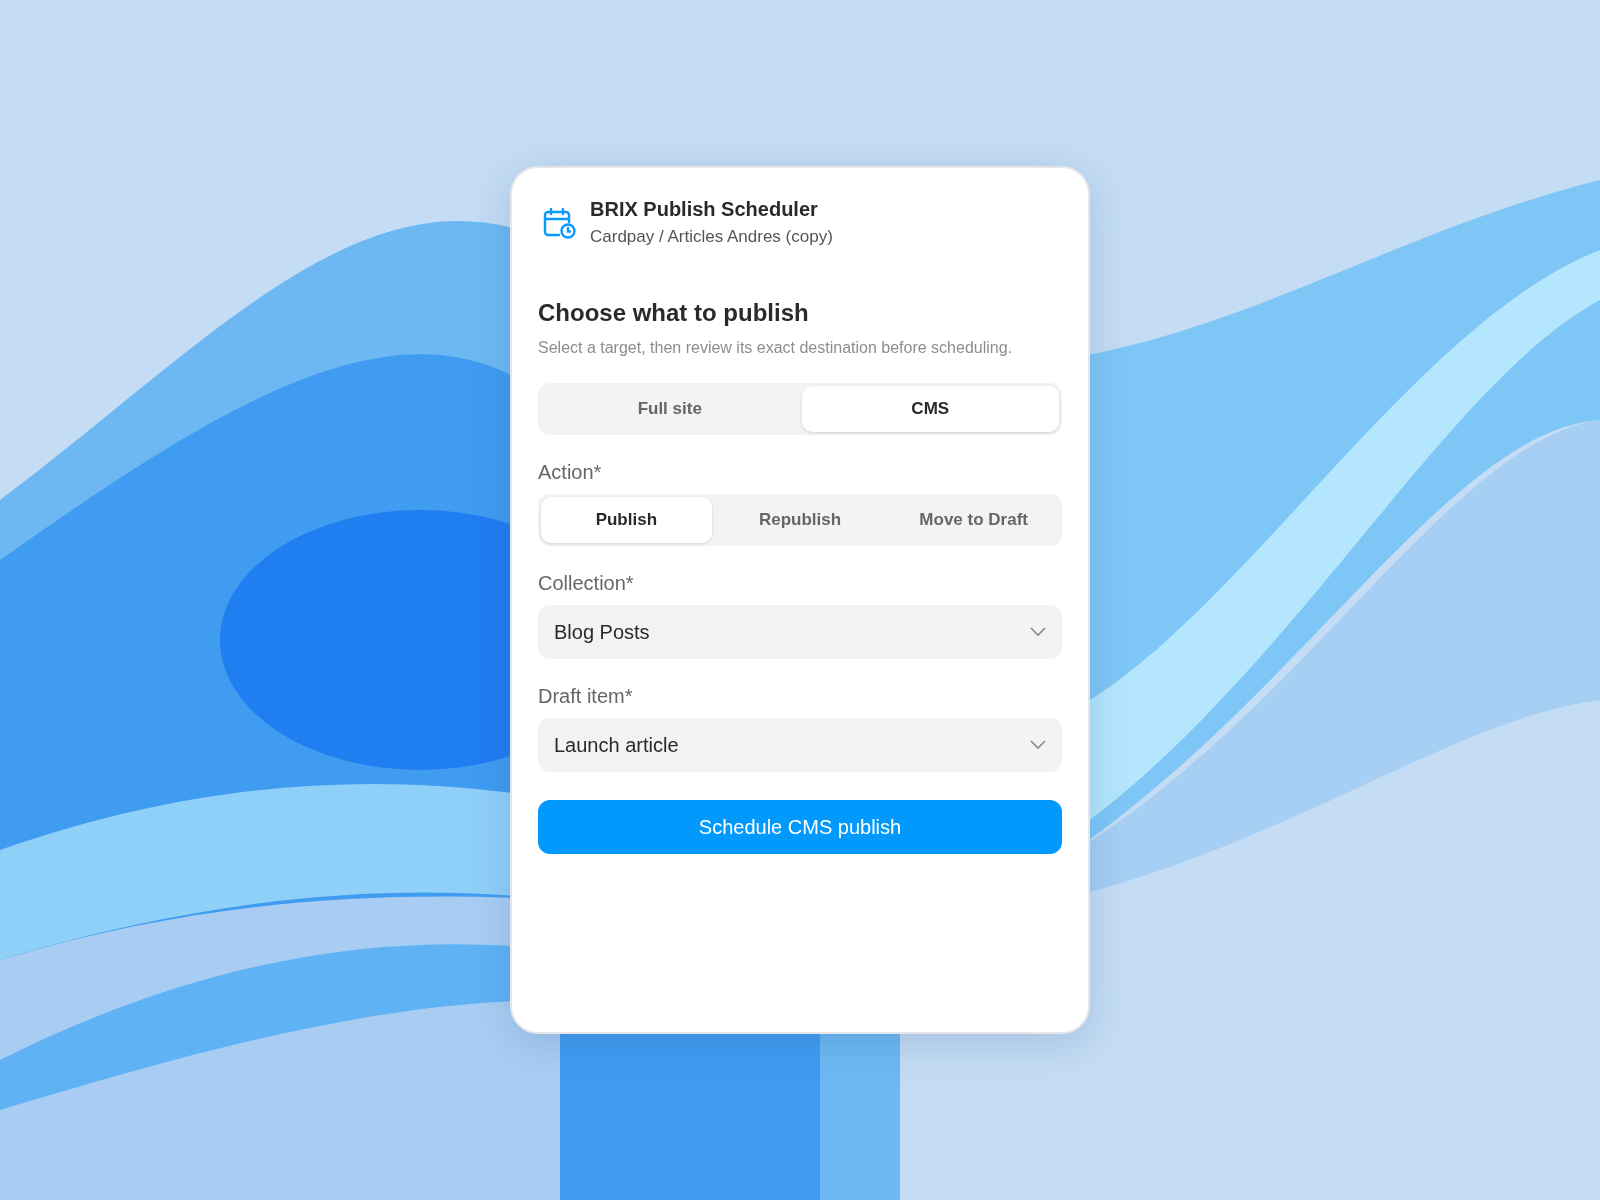  Describe the element at coordinates (570, 472) in the screenshot. I see `field-label: Action*` at that location.